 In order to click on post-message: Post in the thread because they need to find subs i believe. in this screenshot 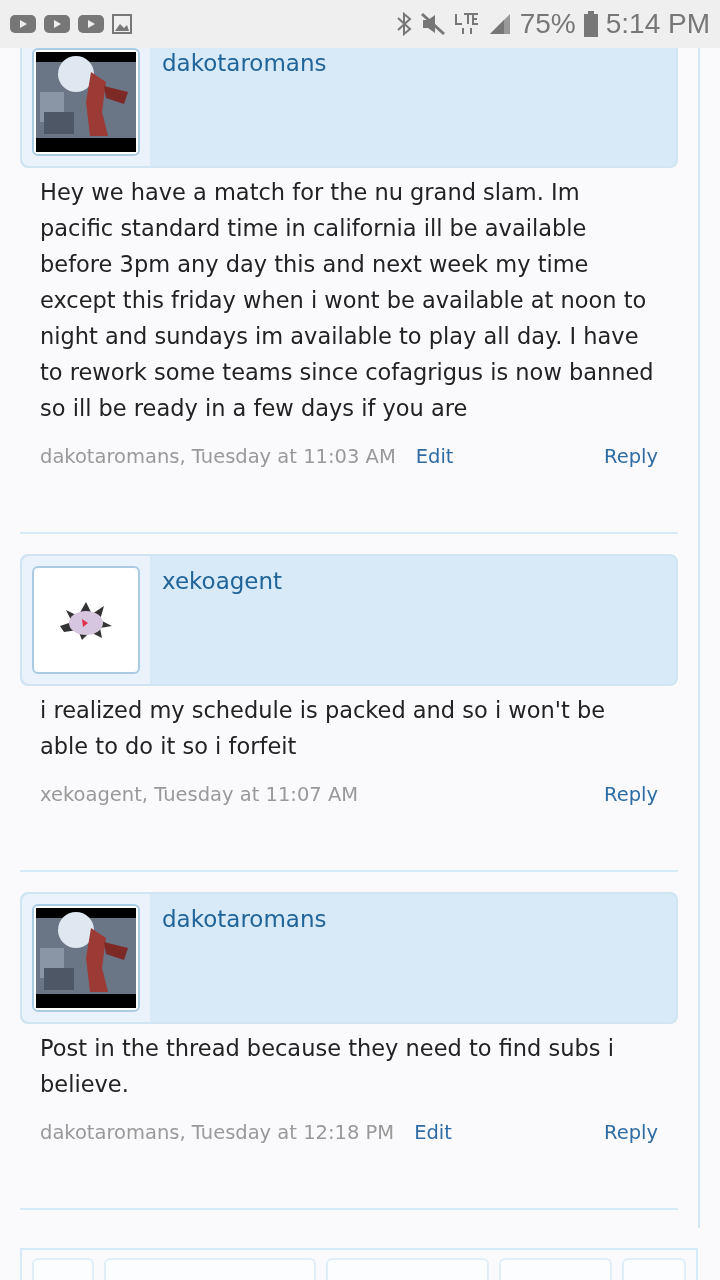, I will do `click(327, 1066)`.